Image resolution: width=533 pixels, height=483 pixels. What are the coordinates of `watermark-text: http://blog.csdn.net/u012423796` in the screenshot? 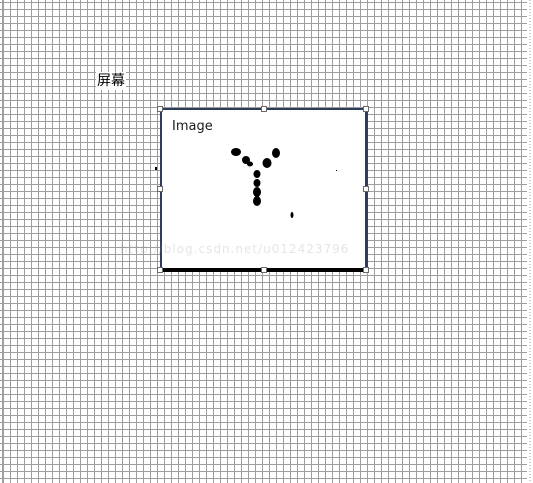 It's located at (235, 249).